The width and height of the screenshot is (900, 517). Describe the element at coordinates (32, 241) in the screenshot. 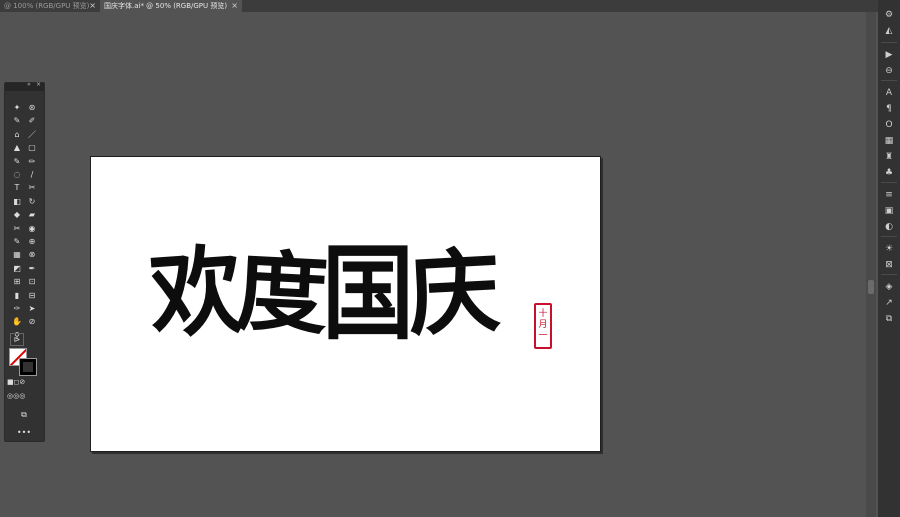

I see `tool-icon: ⊕` at that location.